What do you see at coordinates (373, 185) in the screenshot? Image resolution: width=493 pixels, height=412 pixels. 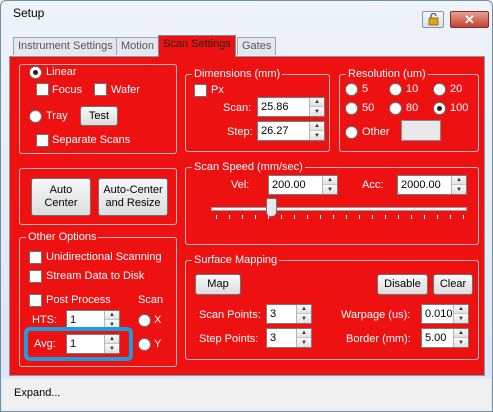 I see `acc-label: Acc:` at bounding box center [373, 185].